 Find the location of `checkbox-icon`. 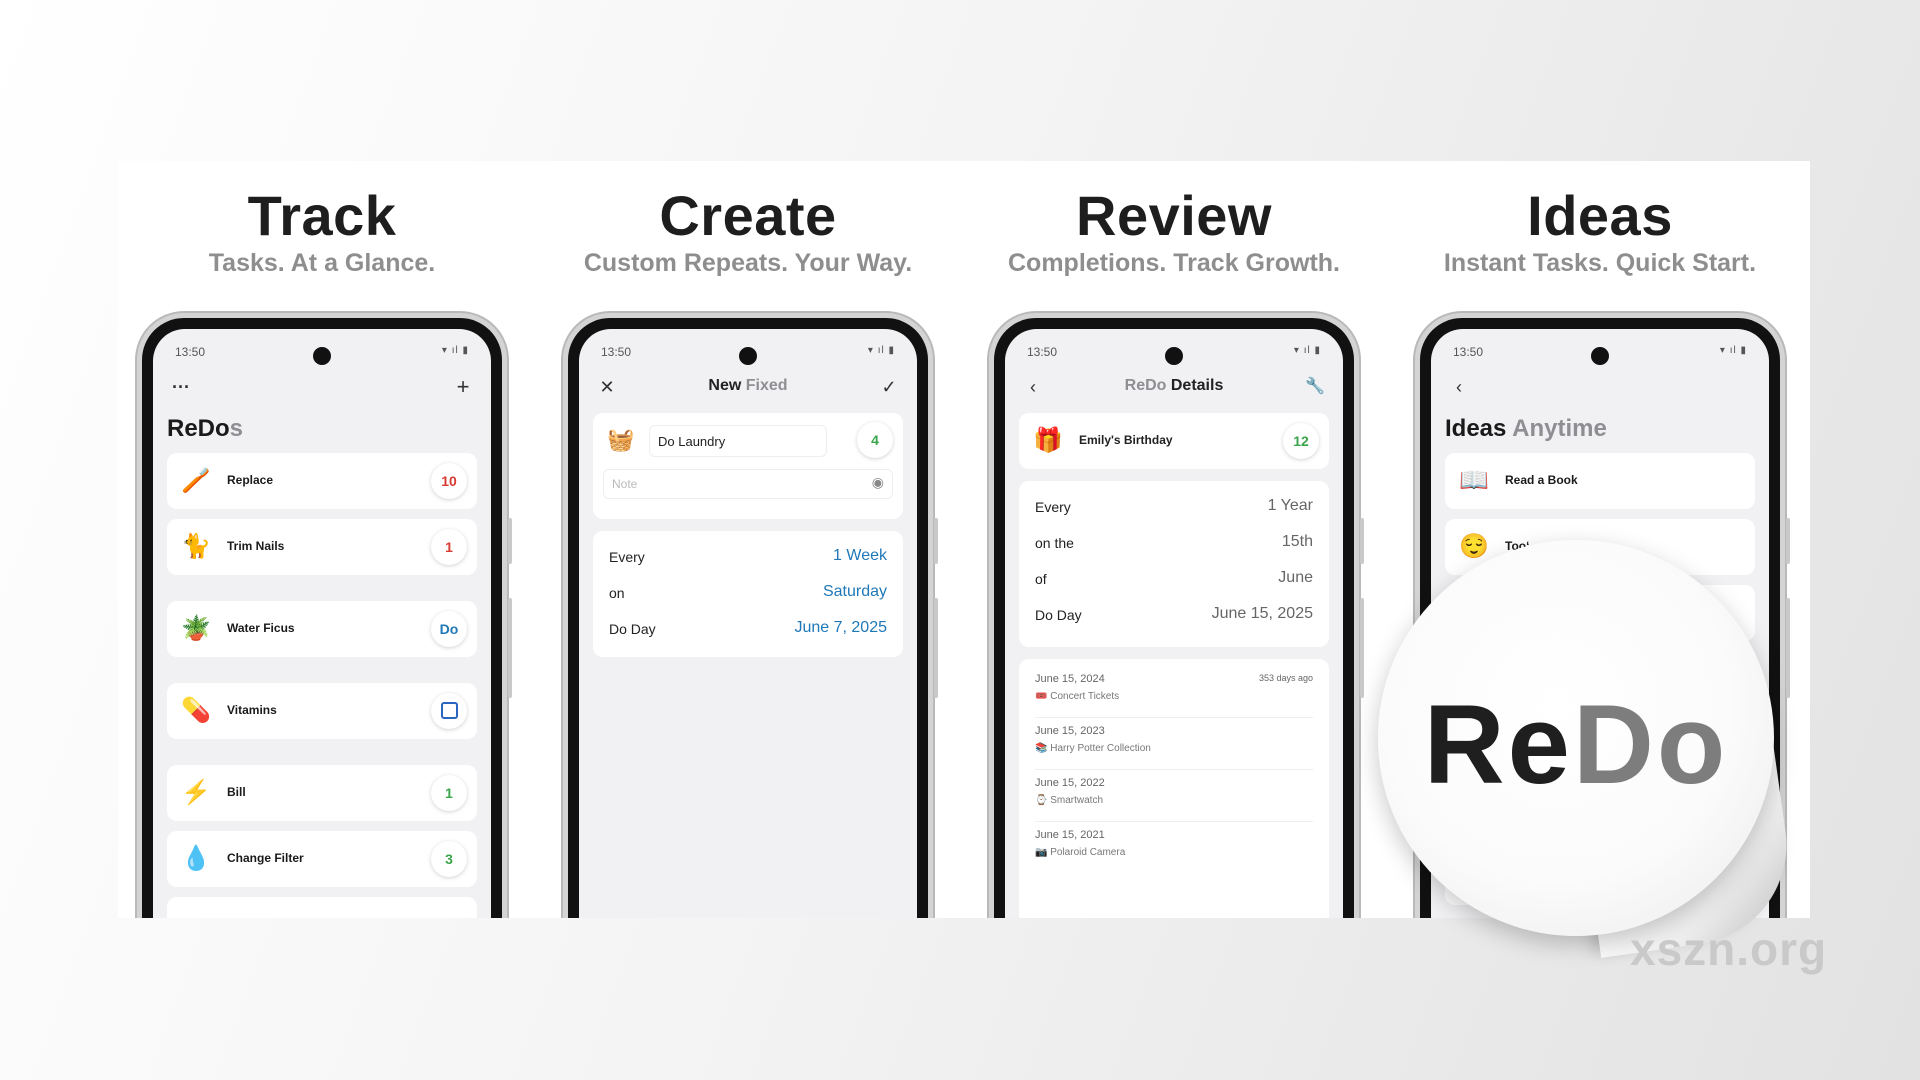

checkbox-icon is located at coordinates (449, 711).